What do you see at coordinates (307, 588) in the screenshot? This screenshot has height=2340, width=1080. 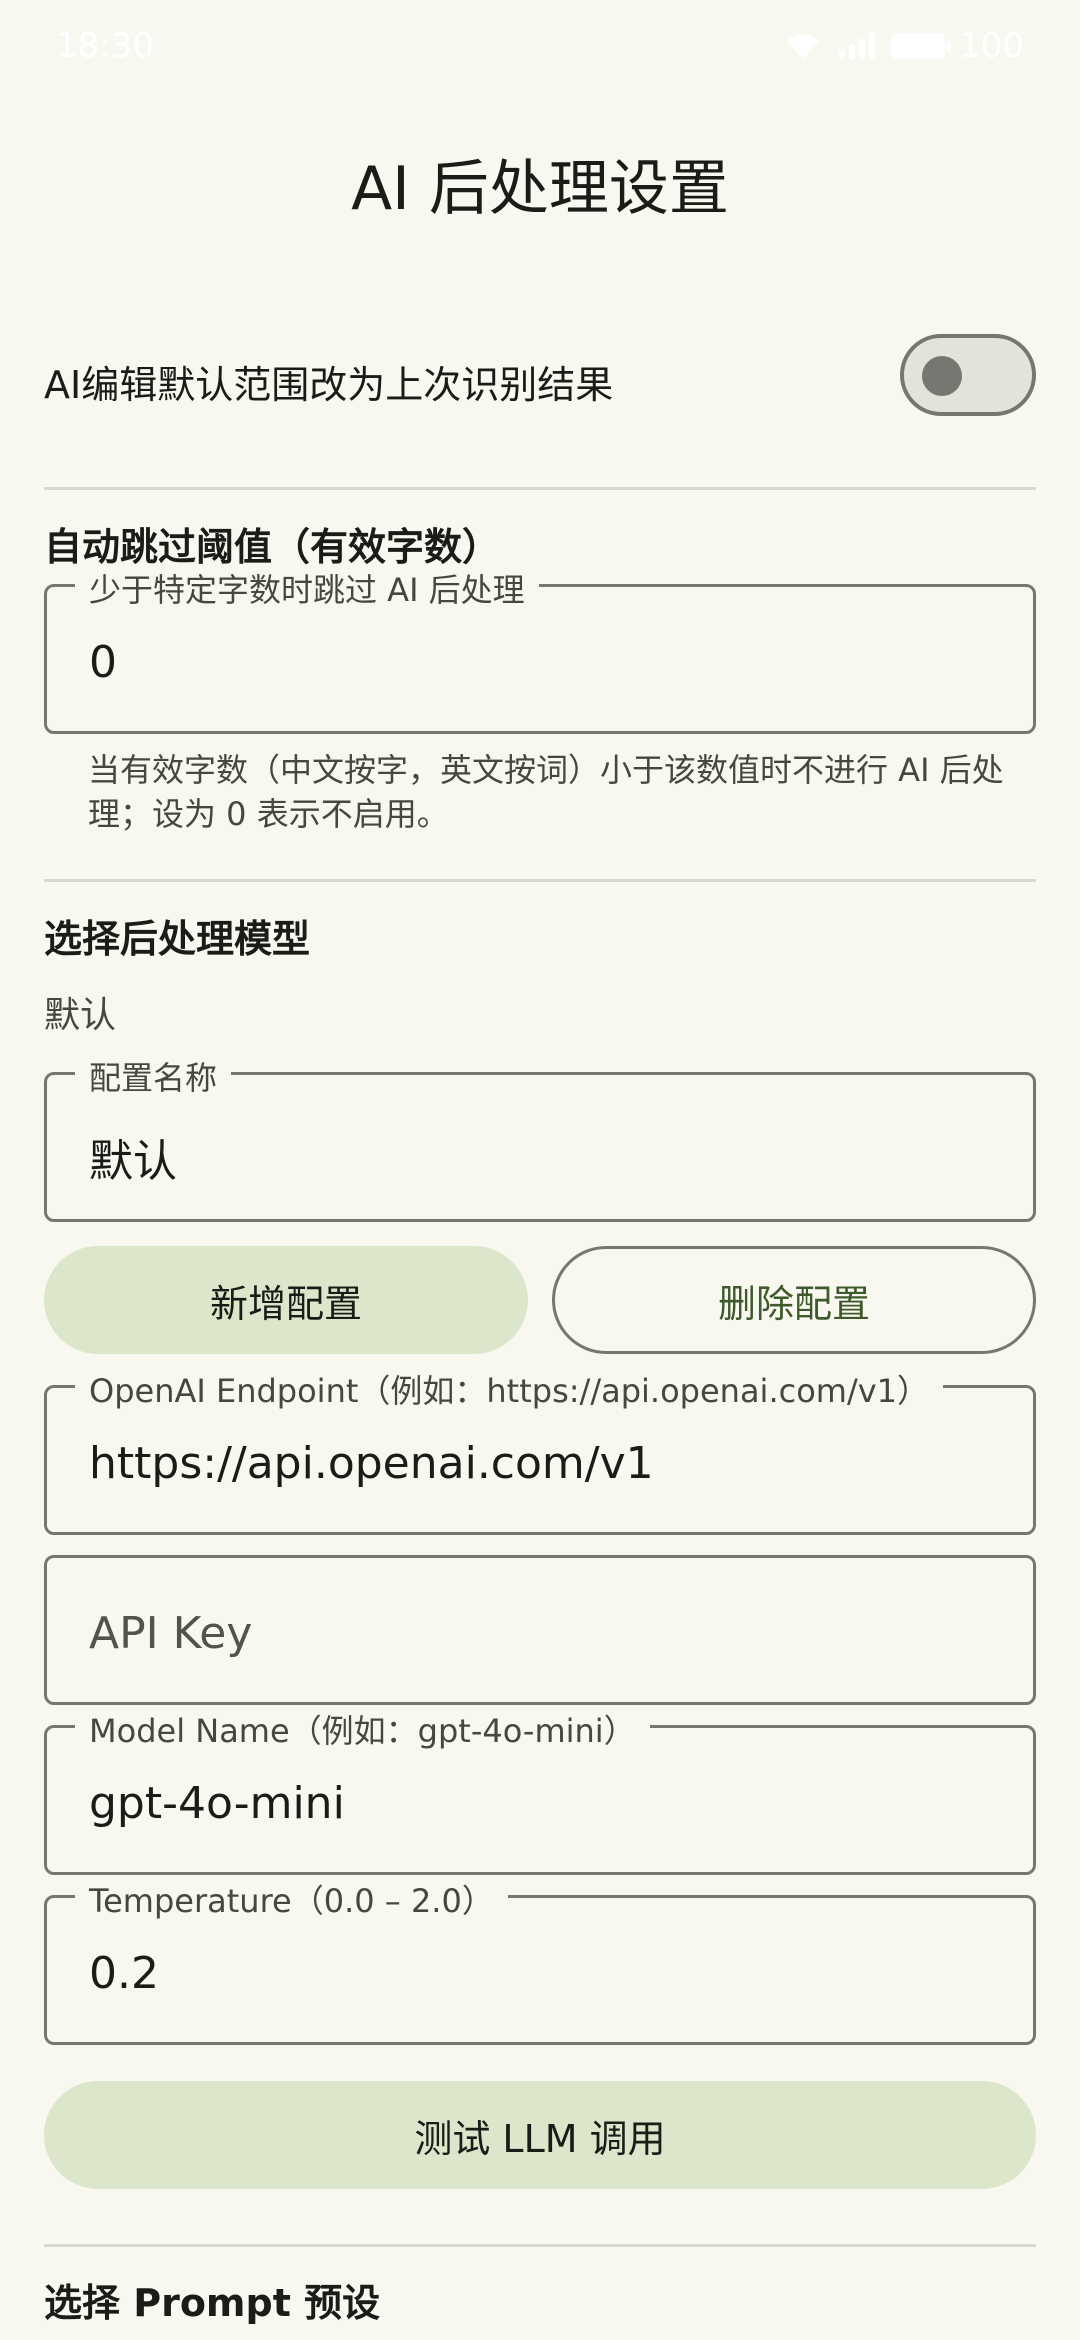 I see `threshold-input-label: 少于特定字数时跳过 AI 后处理` at bounding box center [307, 588].